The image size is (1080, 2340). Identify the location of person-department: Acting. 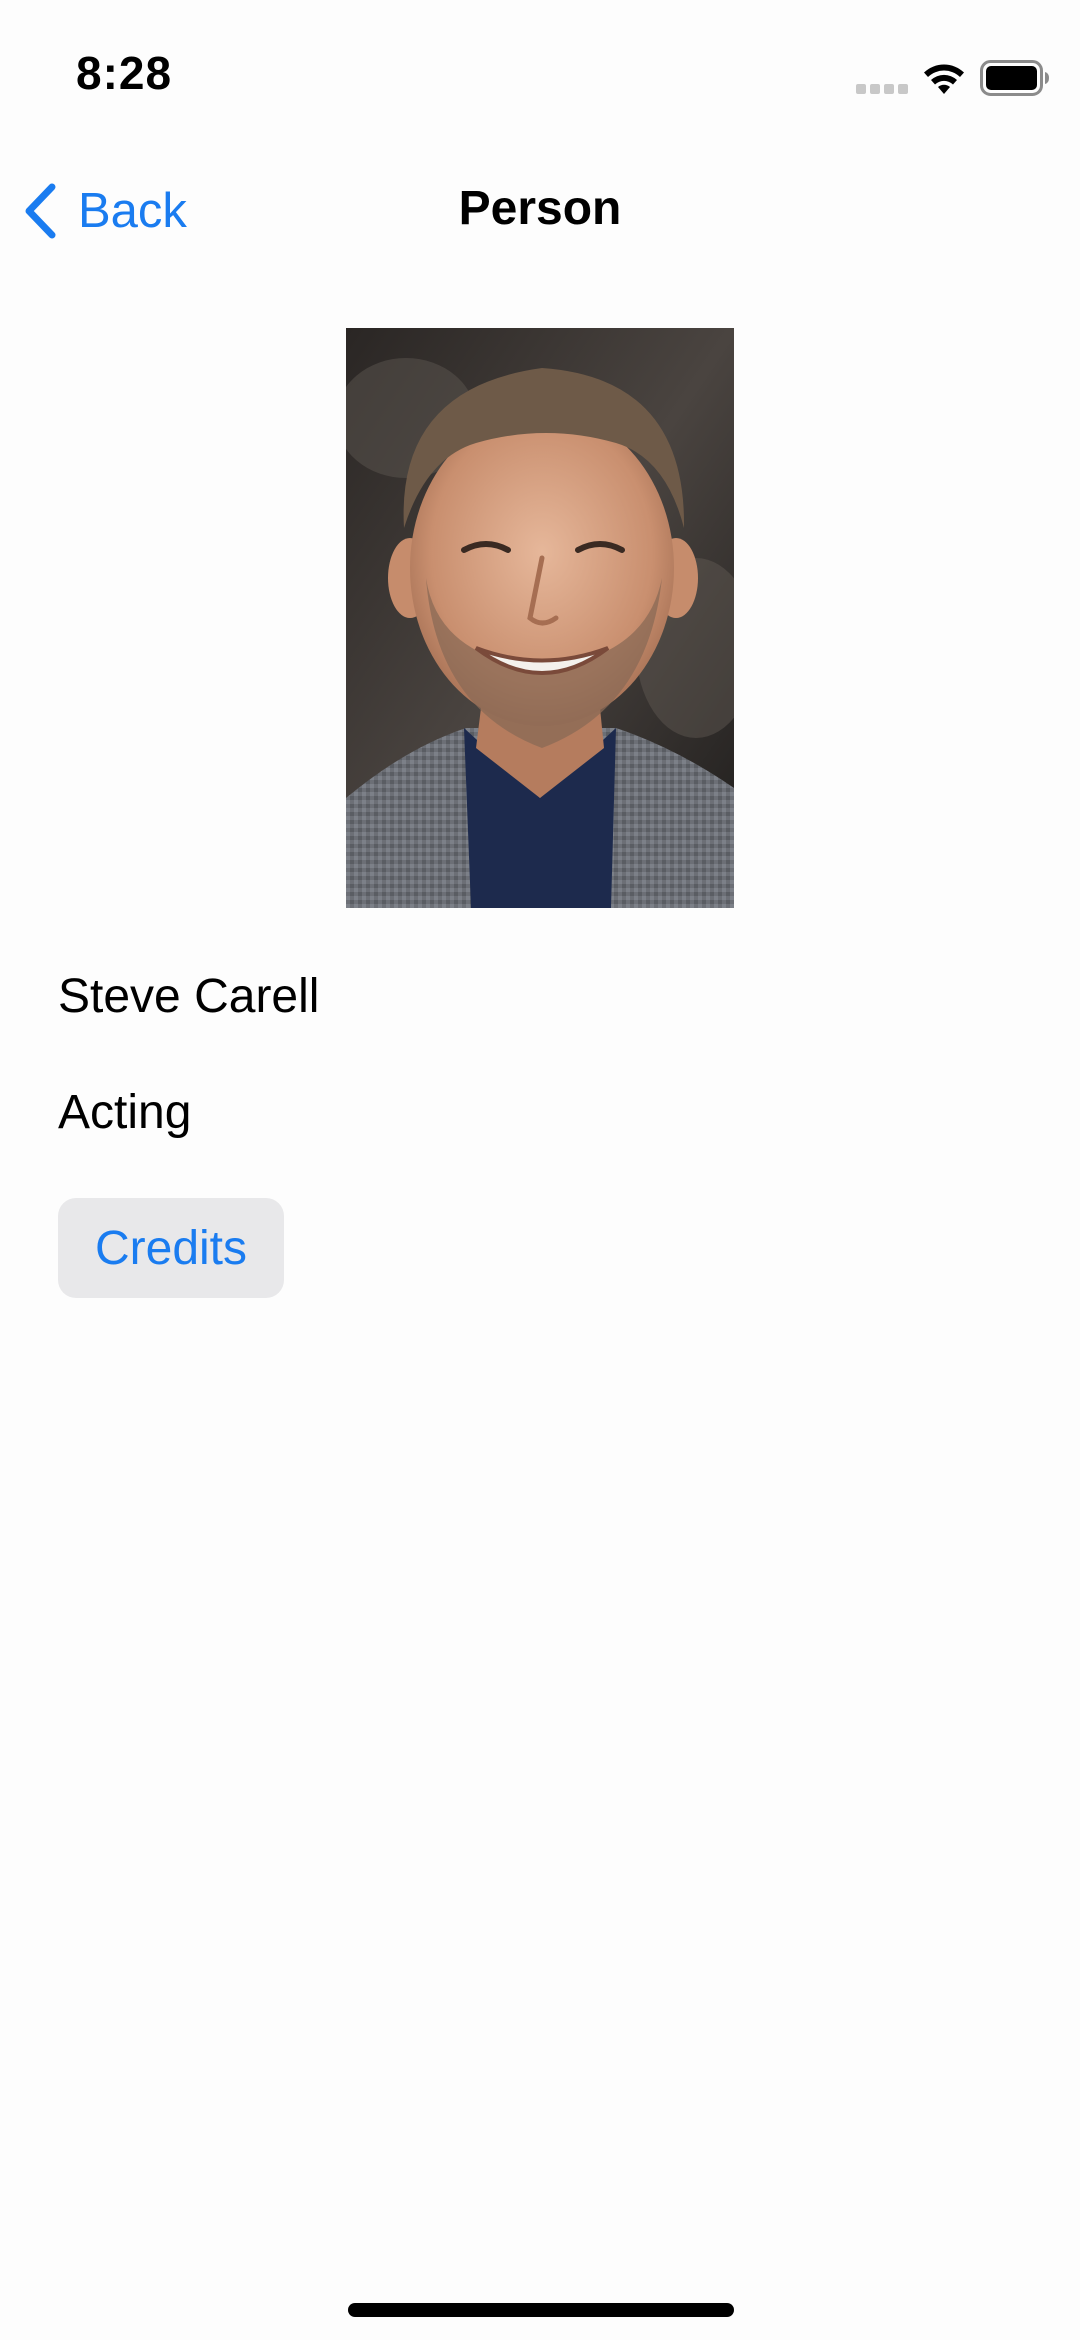
(125, 1112).